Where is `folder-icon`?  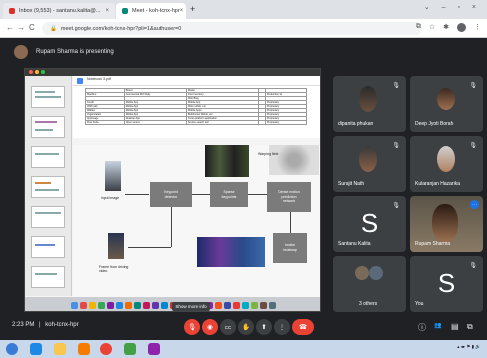
folder-icon is located at coordinates (60, 349).